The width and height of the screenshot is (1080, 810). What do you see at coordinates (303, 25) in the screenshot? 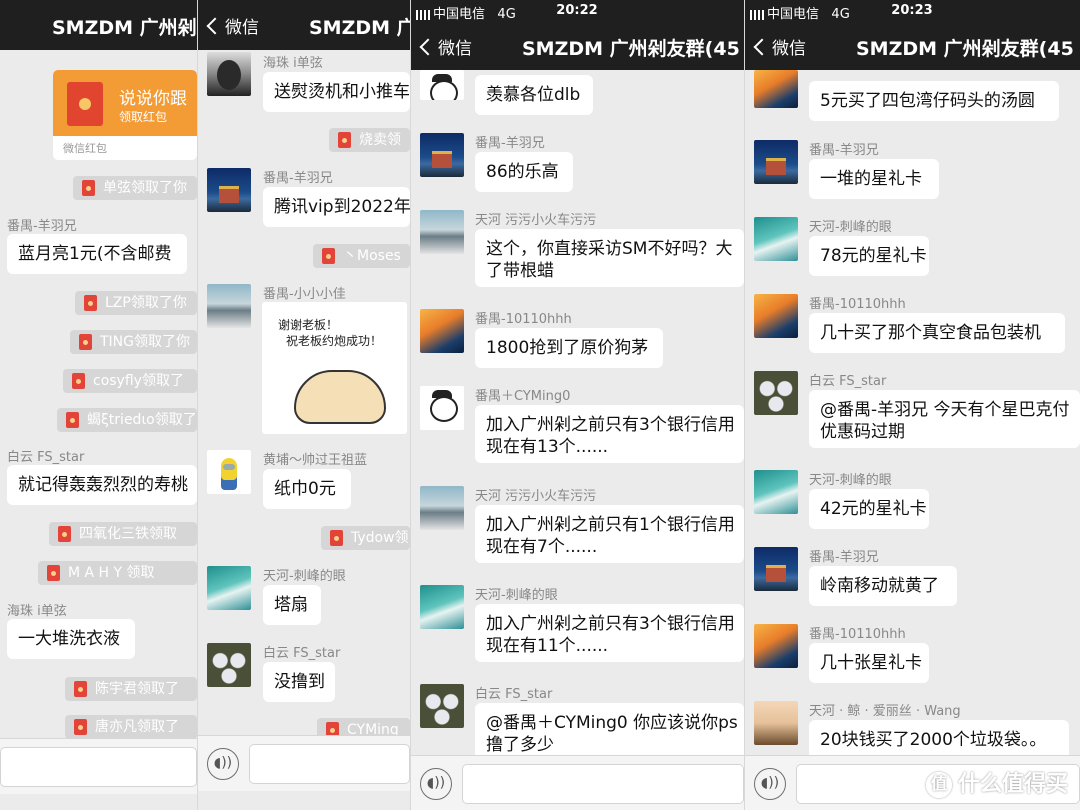
I see `nav-bar: 微信 SMZDM 广` at bounding box center [303, 25].